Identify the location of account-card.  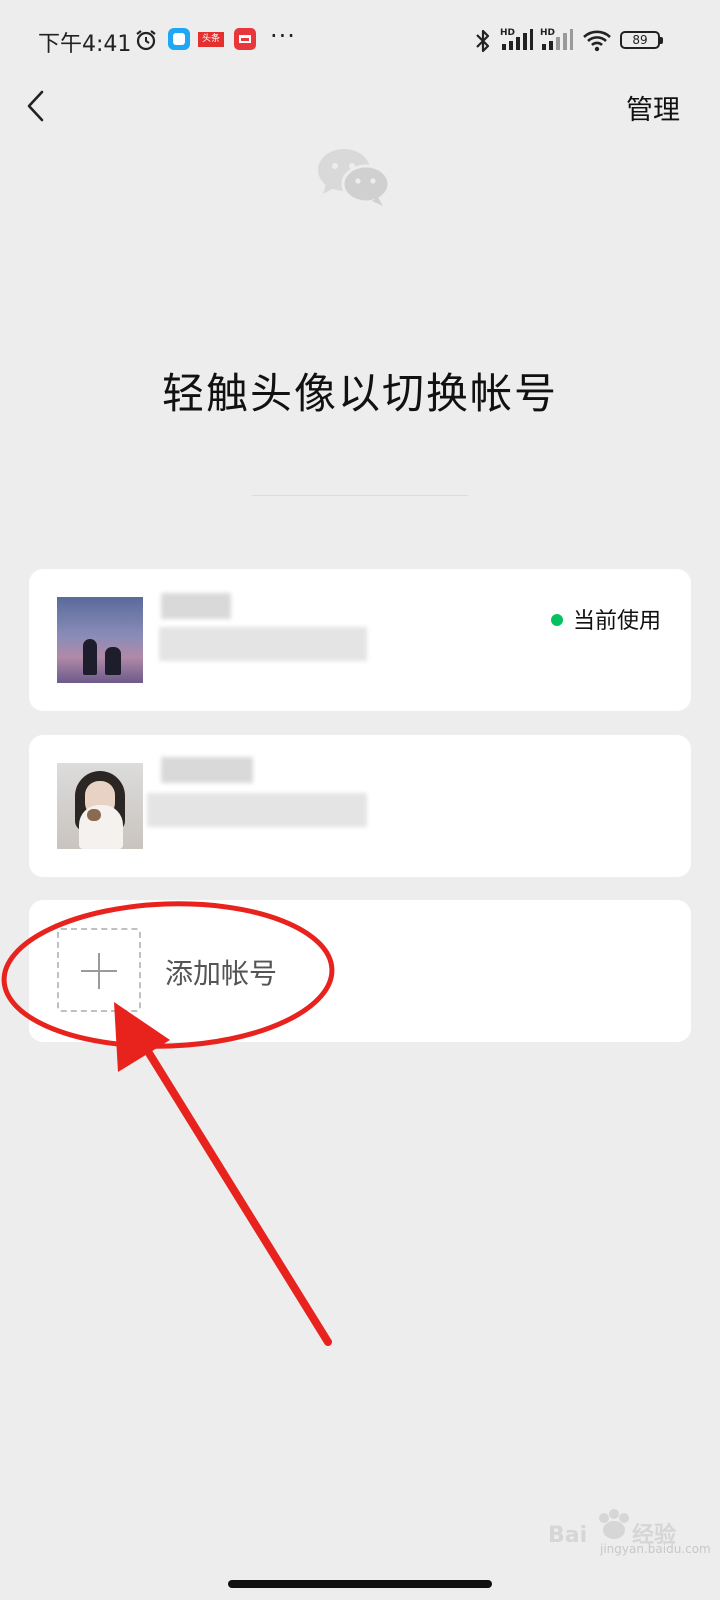
(360, 806).